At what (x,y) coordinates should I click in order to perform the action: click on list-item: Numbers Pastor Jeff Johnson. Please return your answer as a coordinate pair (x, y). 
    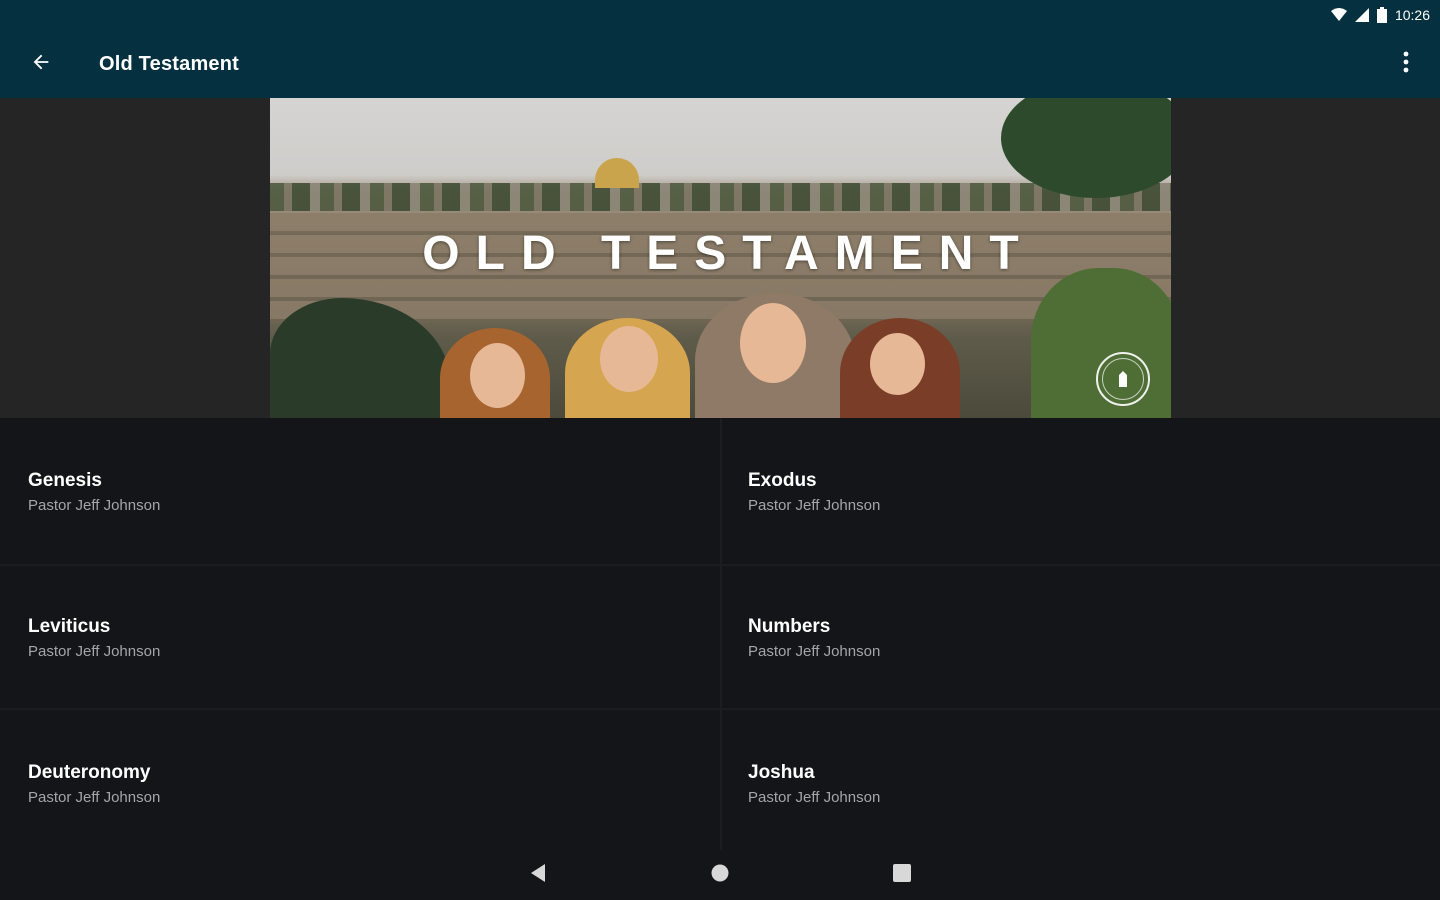
    Looking at the image, I should click on (1080, 637).